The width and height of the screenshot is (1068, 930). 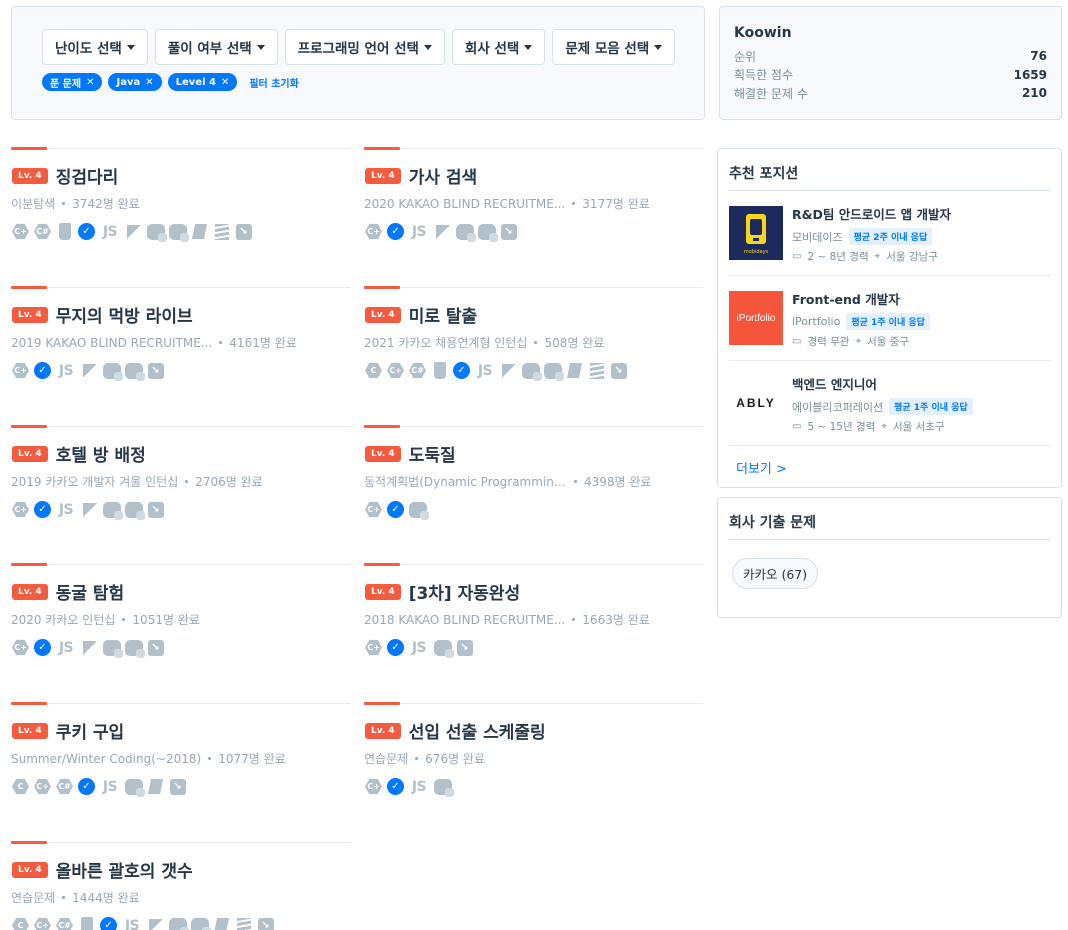 What do you see at coordinates (446, 343) in the screenshot?
I see `problem-category: 2021 카카오 채용연계형 인턴십` at bounding box center [446, 343].